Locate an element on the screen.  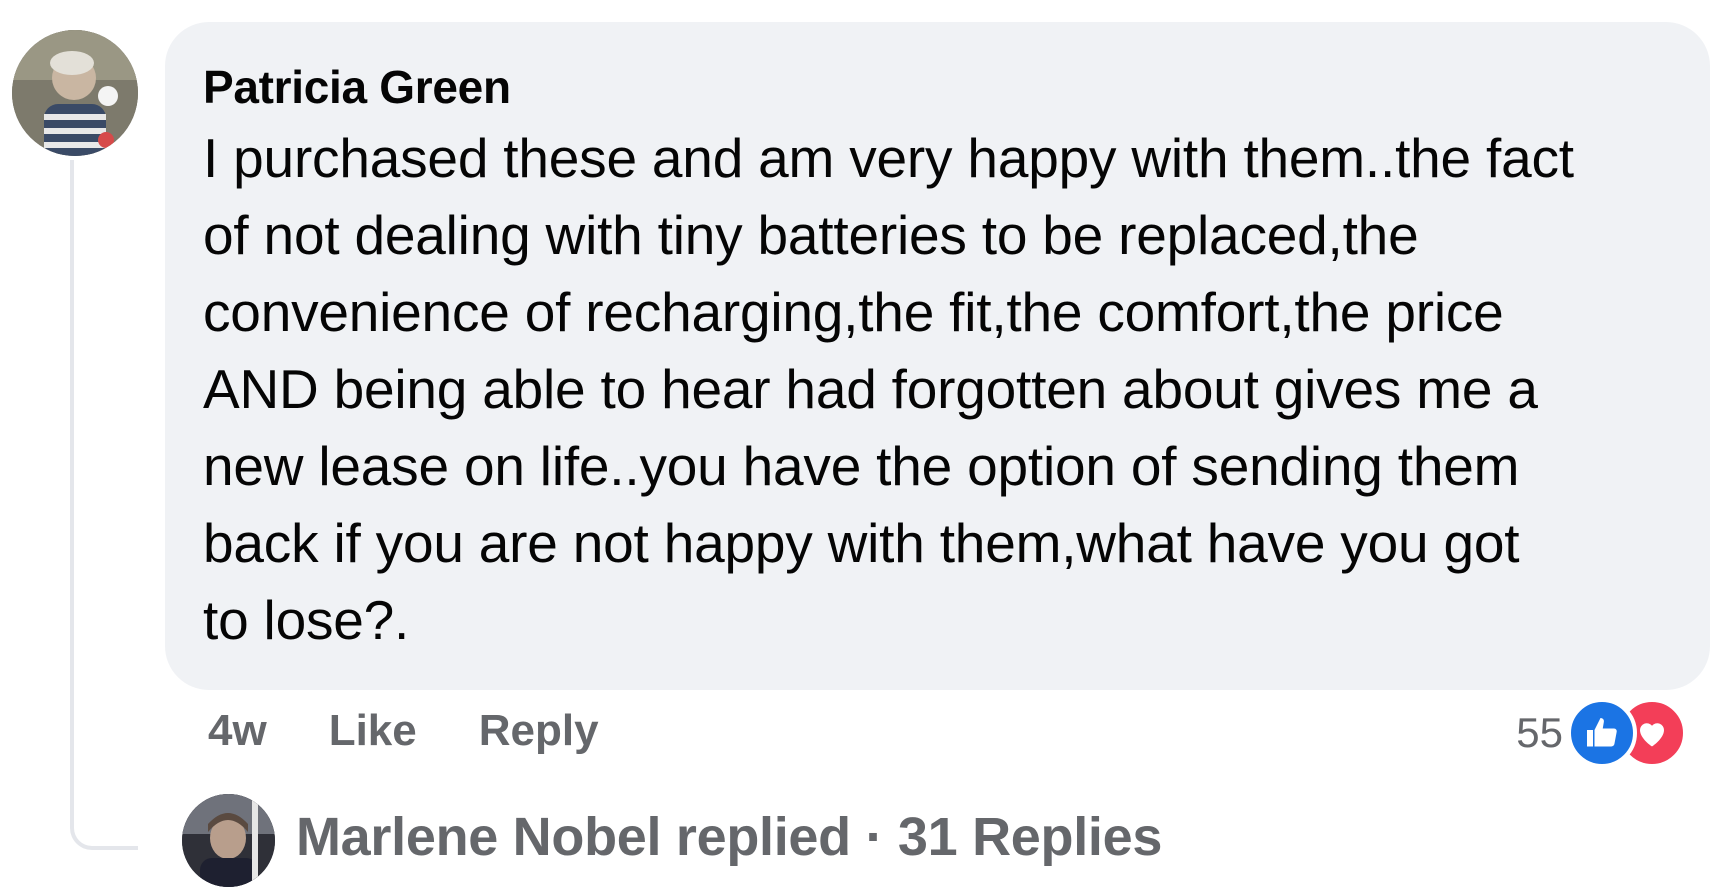
comment-author-name: Patricia Green is located at coordinates (937, 87).